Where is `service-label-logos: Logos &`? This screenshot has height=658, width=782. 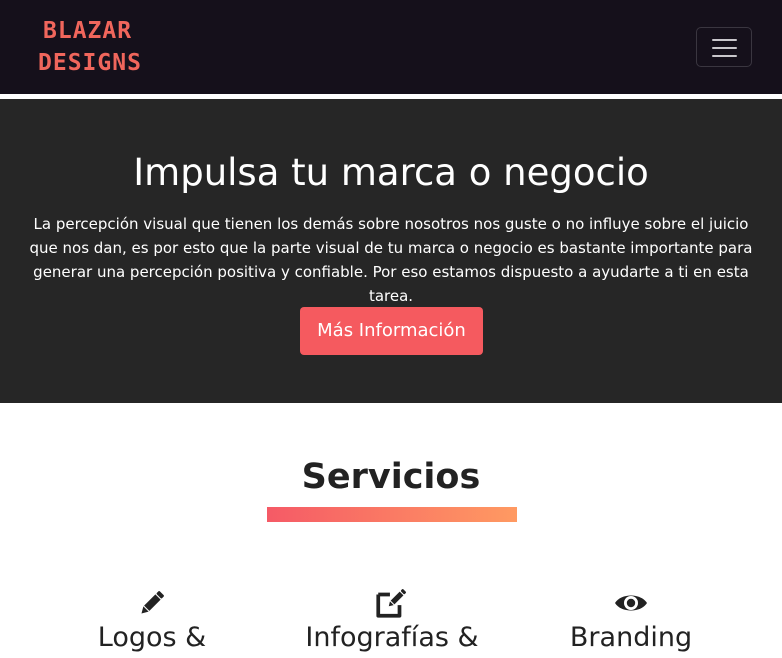 service-label-logos: Logos & is located at coordinates (152, 637).